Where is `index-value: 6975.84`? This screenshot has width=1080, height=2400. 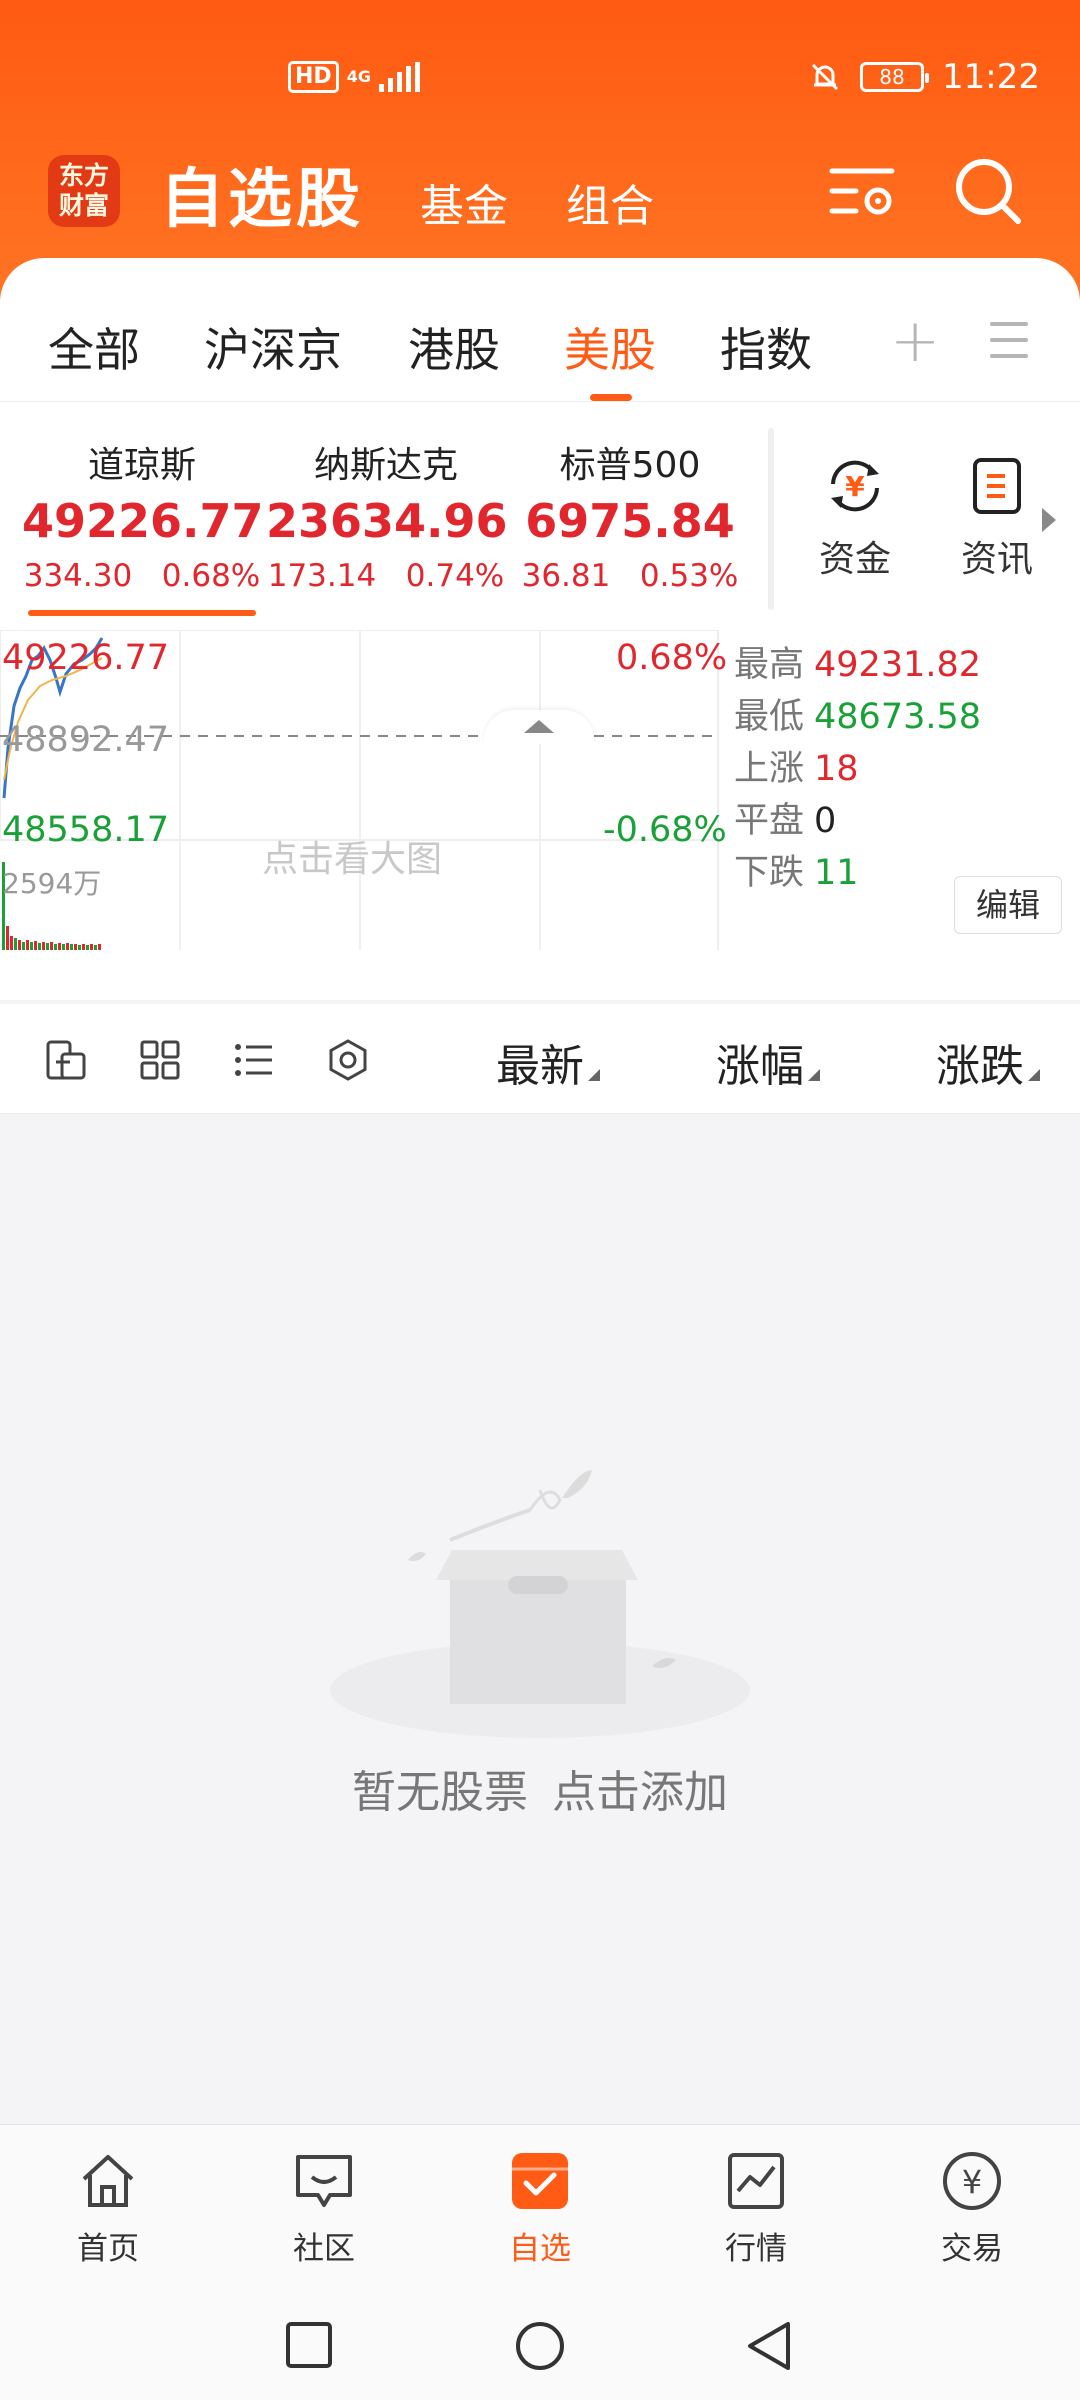
index-value: 6975.84 is located at coordinates (630, 521).